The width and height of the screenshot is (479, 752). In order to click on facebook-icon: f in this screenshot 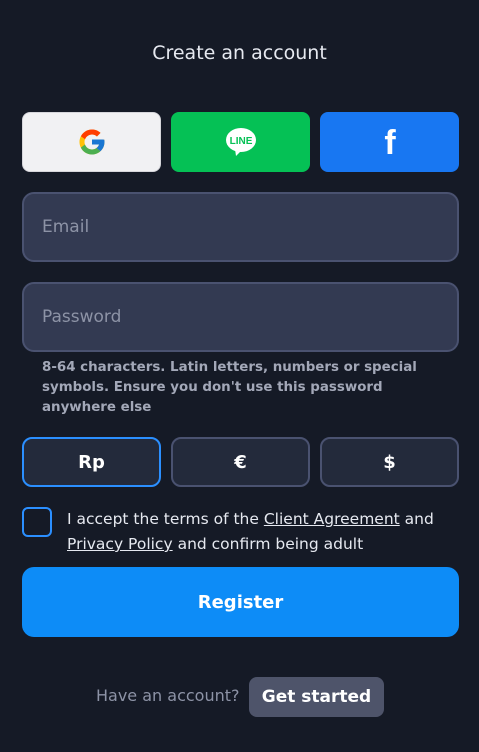, I will do `click(390, 142)`.